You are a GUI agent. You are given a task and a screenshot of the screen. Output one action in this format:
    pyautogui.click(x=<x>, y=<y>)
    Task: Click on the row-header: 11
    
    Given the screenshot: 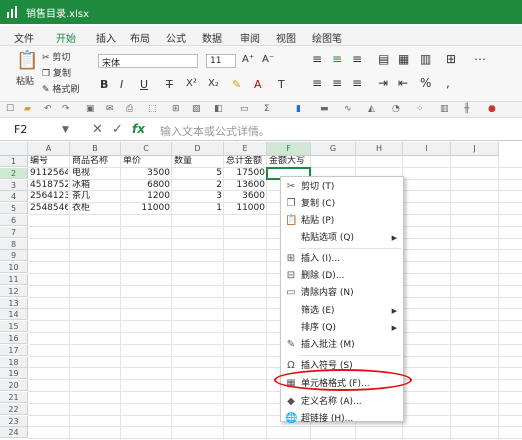 What is the action you would take?
    pyautogui.click(x=14, y=279)
    